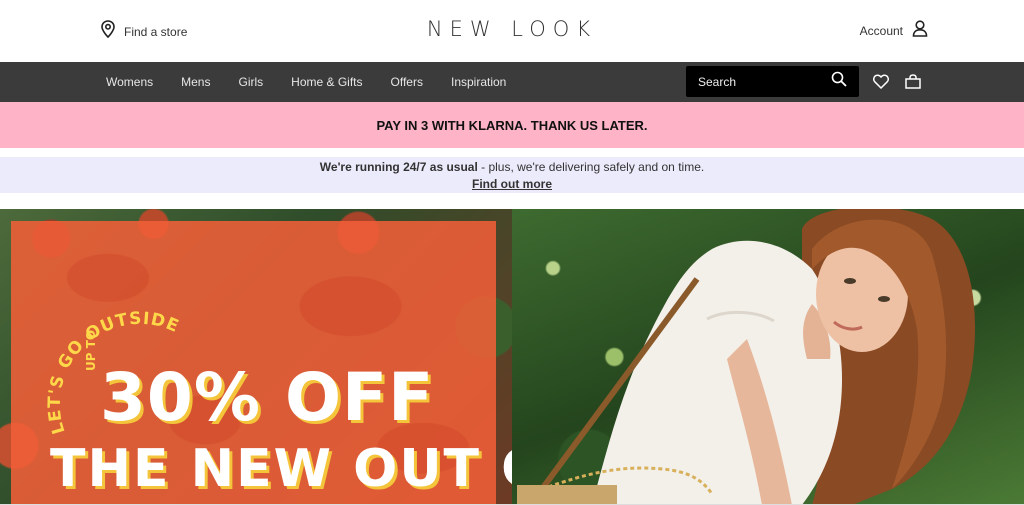  I want to click on klarna-banner: PAY IN 3 WITH KLARNA. THANK US LATER., so click(512, 125).